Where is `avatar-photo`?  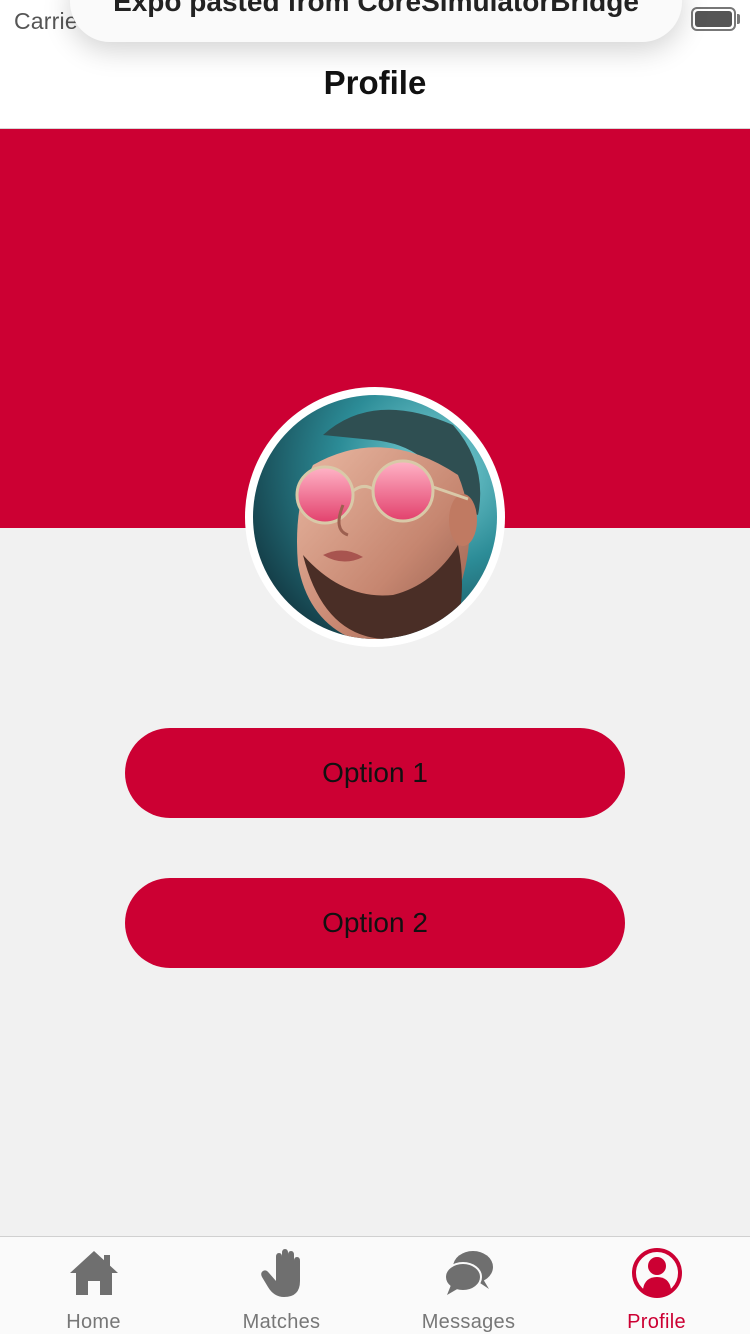
avatar-photo is located at coordinates (375, 517).